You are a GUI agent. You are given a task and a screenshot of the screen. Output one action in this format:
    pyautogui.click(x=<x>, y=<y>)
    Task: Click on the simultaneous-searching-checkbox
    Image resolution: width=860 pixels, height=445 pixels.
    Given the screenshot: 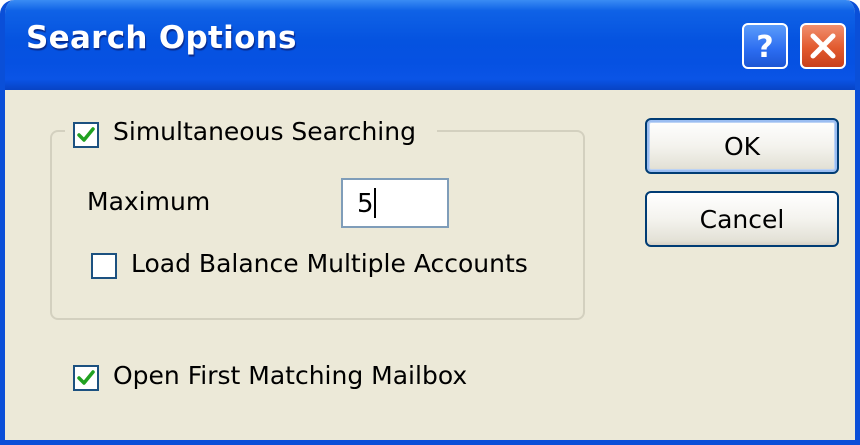 What is the action you would take?
    pyautogui.click(x=86, y=135)
    